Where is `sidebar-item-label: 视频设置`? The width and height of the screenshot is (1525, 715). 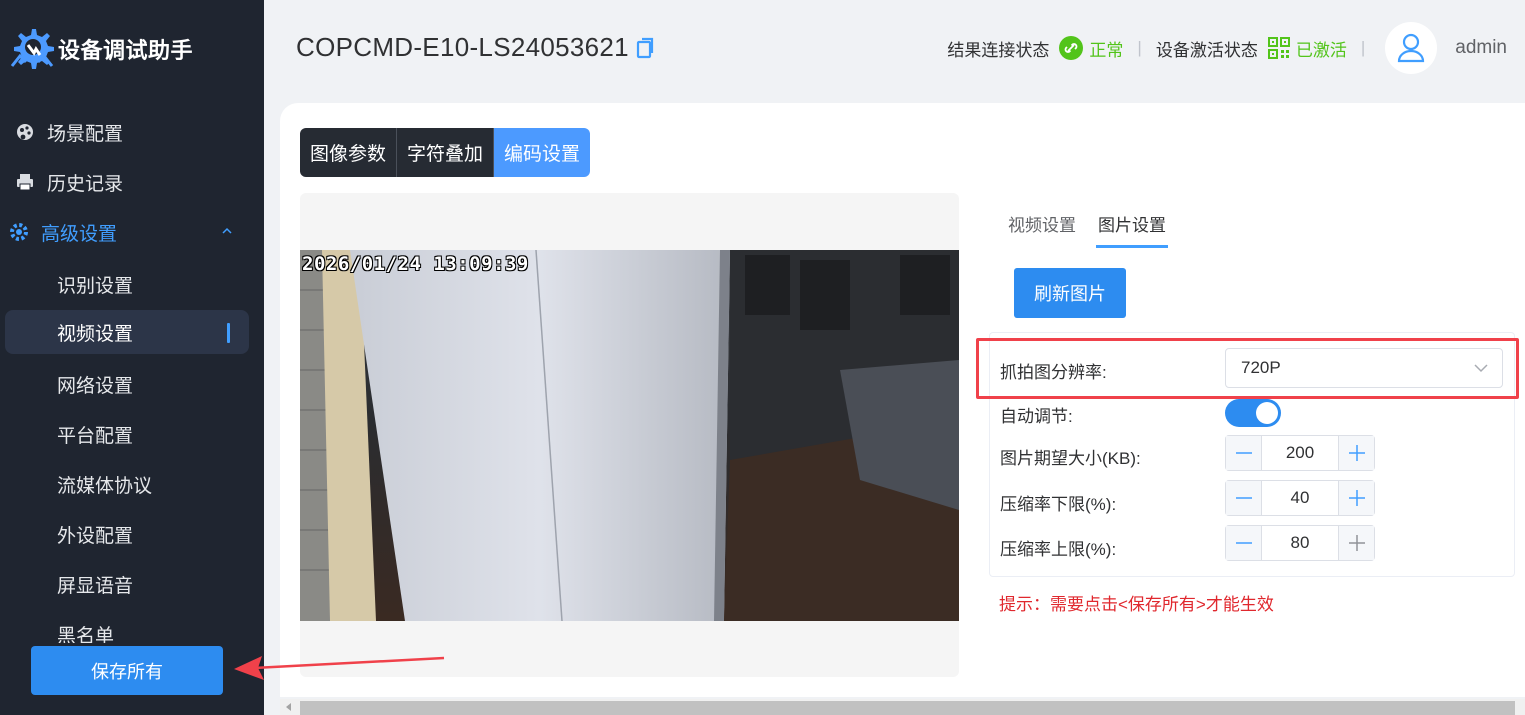 sidebar-item-label: 视频设置 is located at coordinates (95, 334).